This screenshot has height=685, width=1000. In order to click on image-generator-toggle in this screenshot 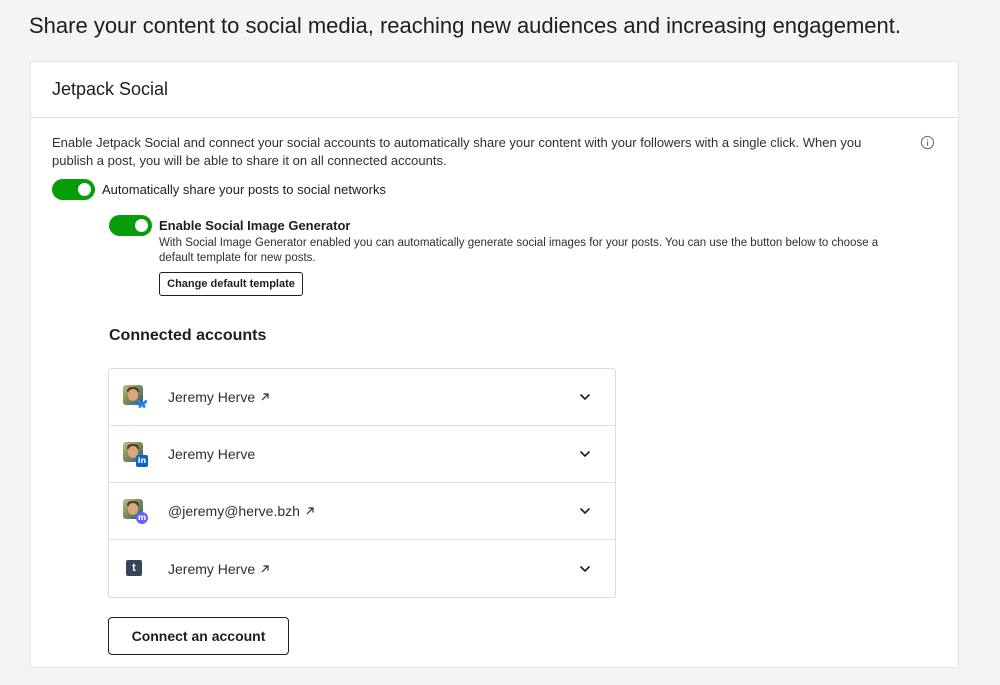, I will do `click(130, 225)`.